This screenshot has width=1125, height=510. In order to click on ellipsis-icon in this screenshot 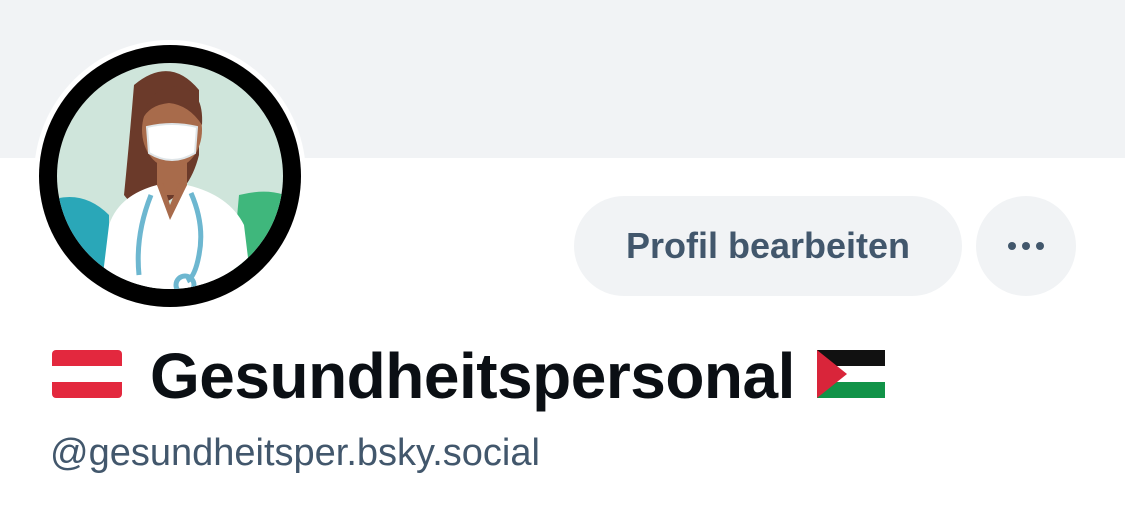, I will do `click(1026, 246)`.